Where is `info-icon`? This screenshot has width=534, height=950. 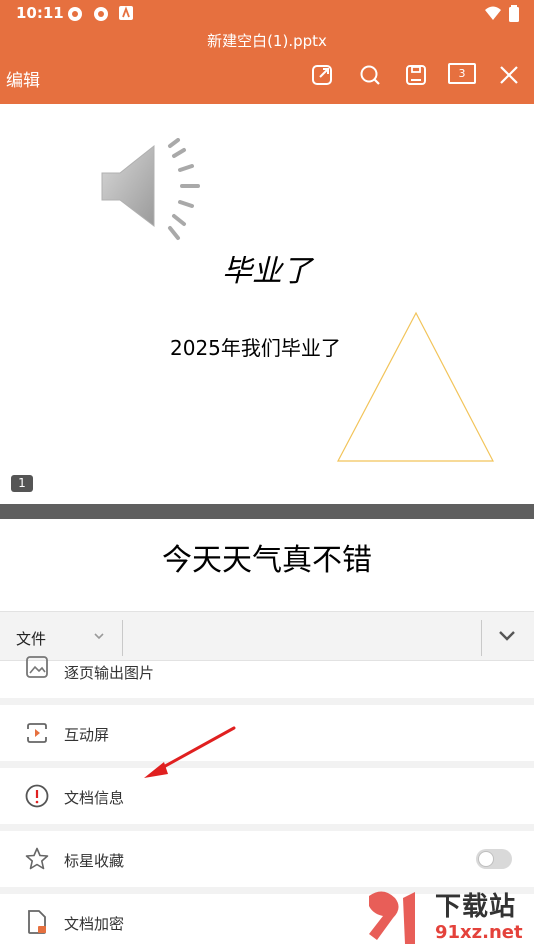
info-icon is located at coordinates (37, 796).